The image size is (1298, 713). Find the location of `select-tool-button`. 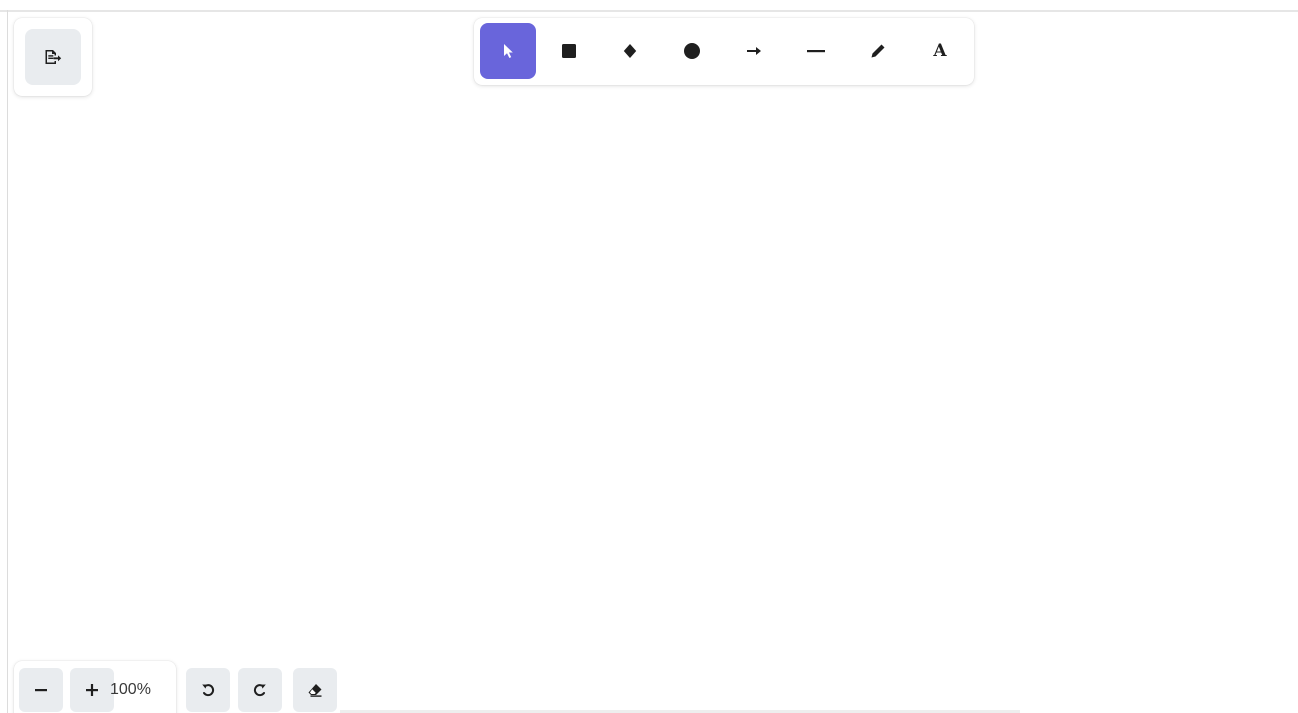

select-tool-button is located at coordinates (508, 51).